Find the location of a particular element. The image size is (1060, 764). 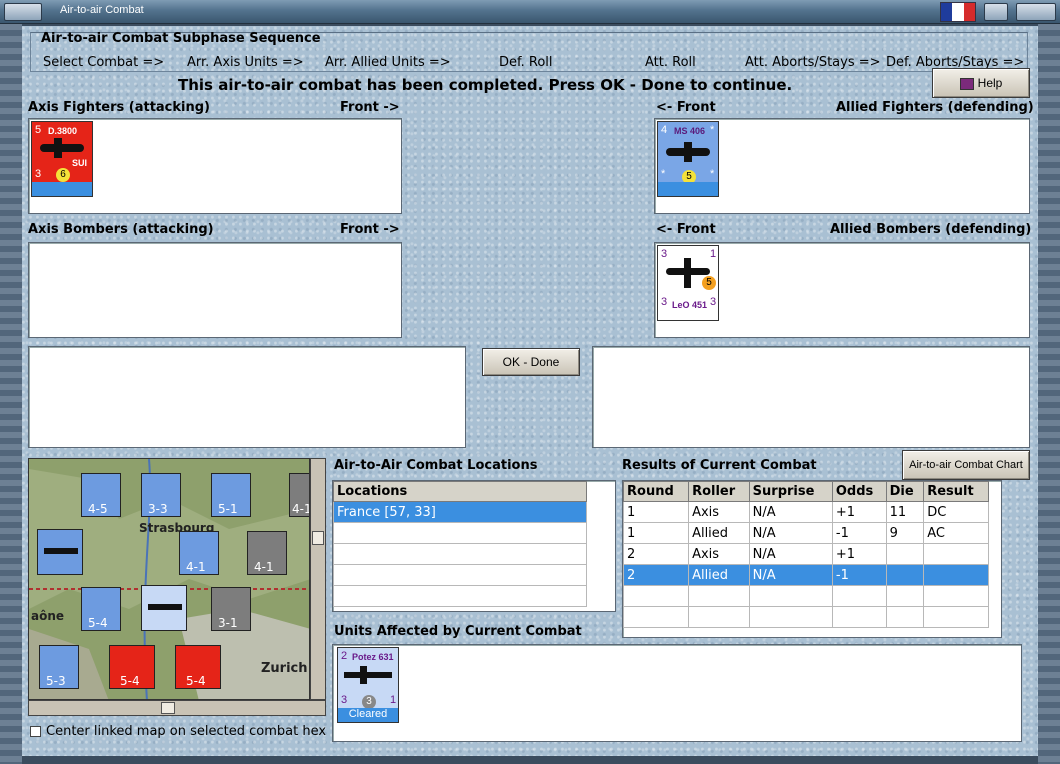

step-arr-axis: Arr. Axis Units => is located at coordinates (245, 62).